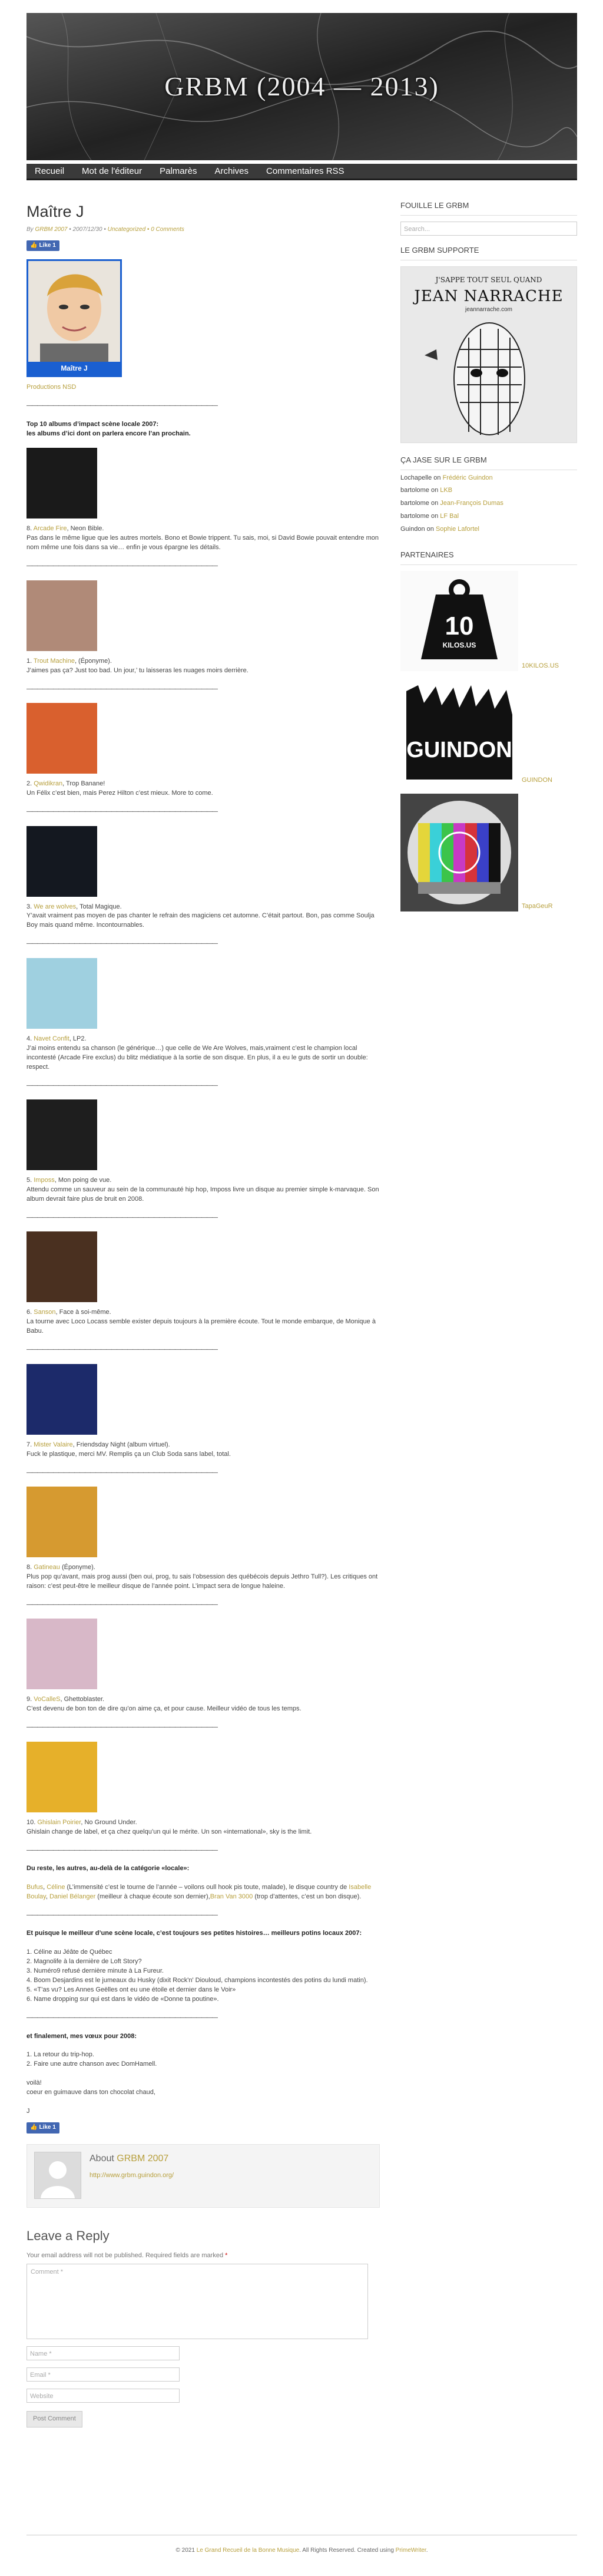 The image size is (603, 2576). I want to click on album-heading: 6. Sanson, Face à soi-même., so click(203, 1312).